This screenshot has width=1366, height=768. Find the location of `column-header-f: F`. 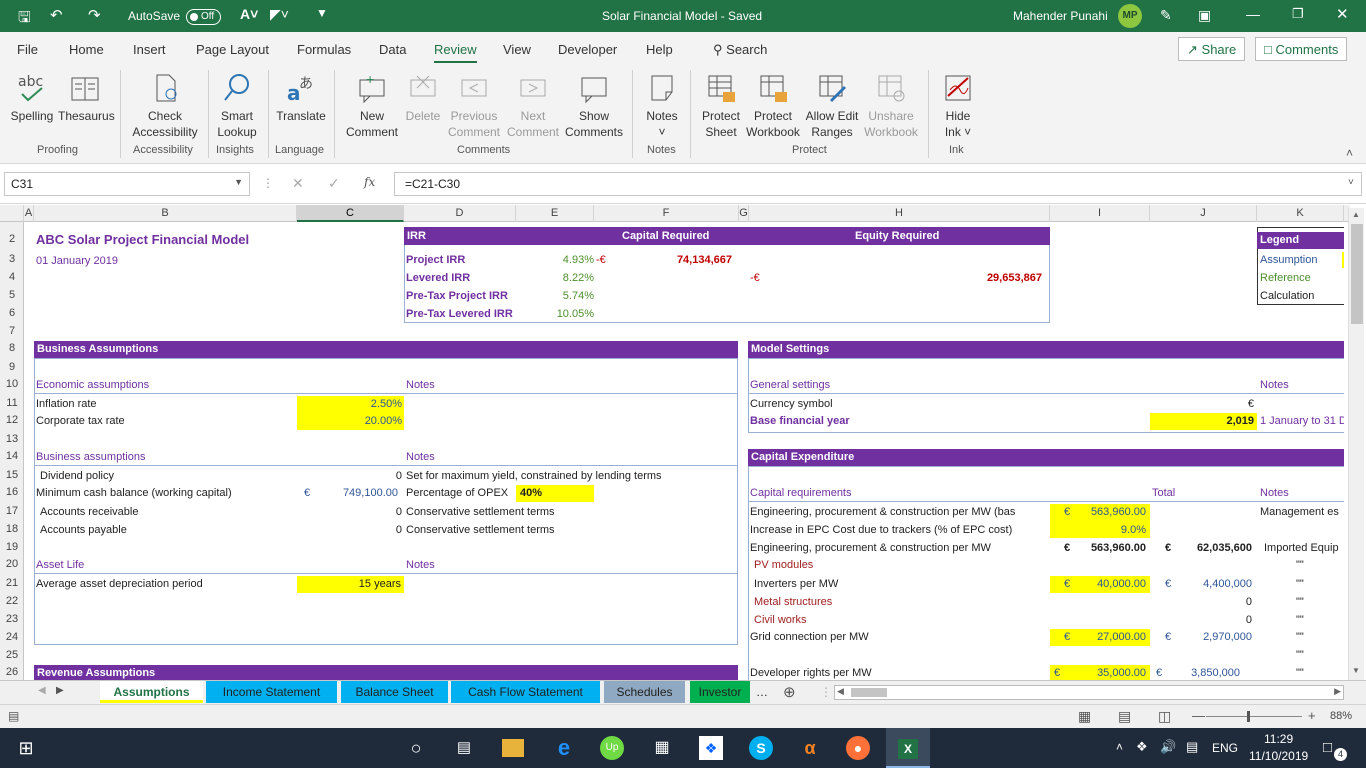

column-header-f: F is located at coordinates (666, 213).